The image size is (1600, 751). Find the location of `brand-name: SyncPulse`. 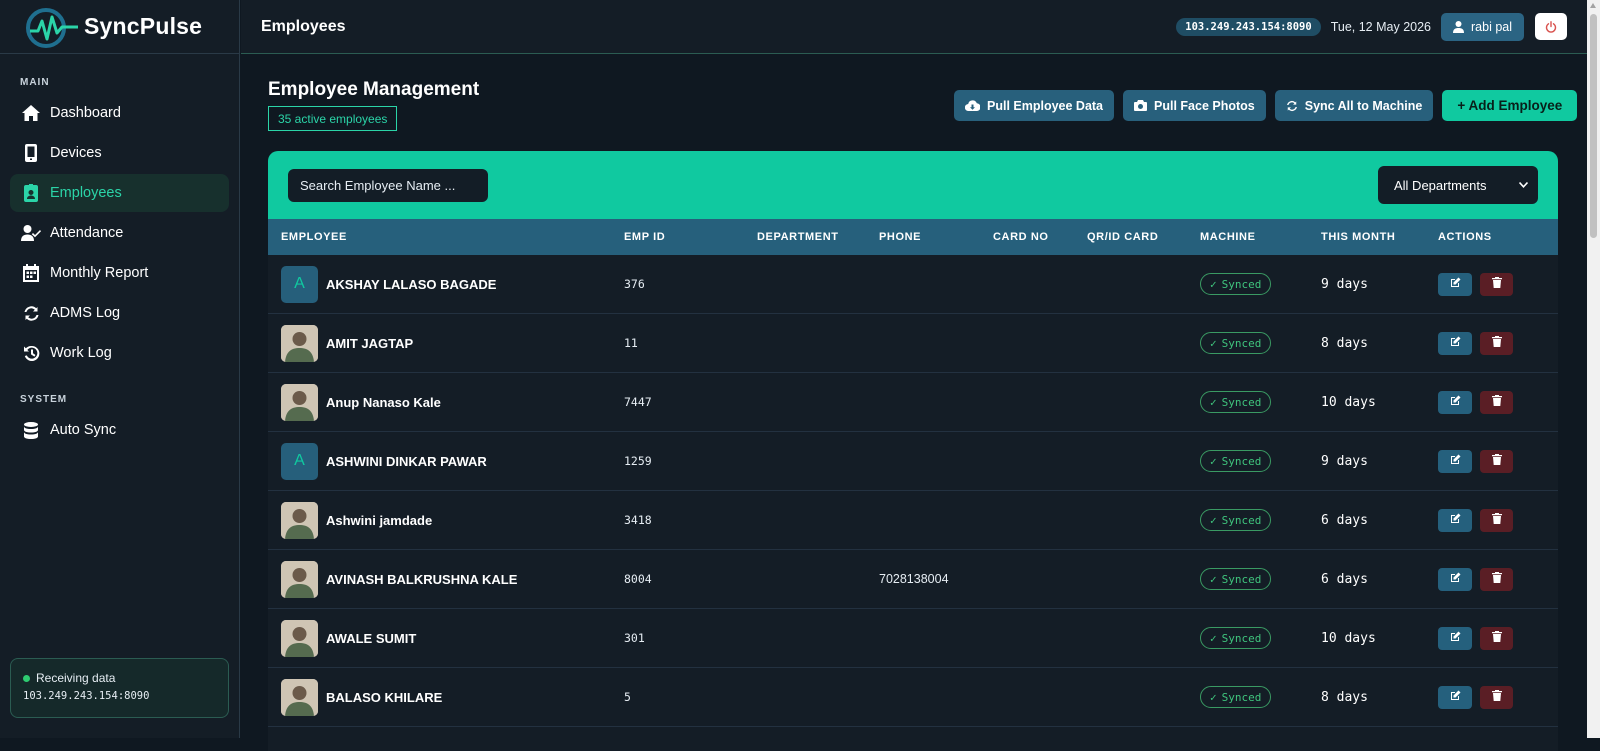

brand-name: SyncPulse is located at coordinates (143, 26).